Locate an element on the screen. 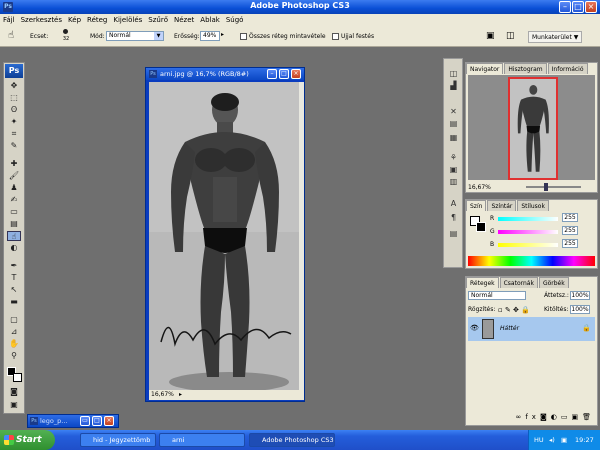 This screenshot has width=600, height=450. sample-all-checkbox is located at coordinates (243, 36).